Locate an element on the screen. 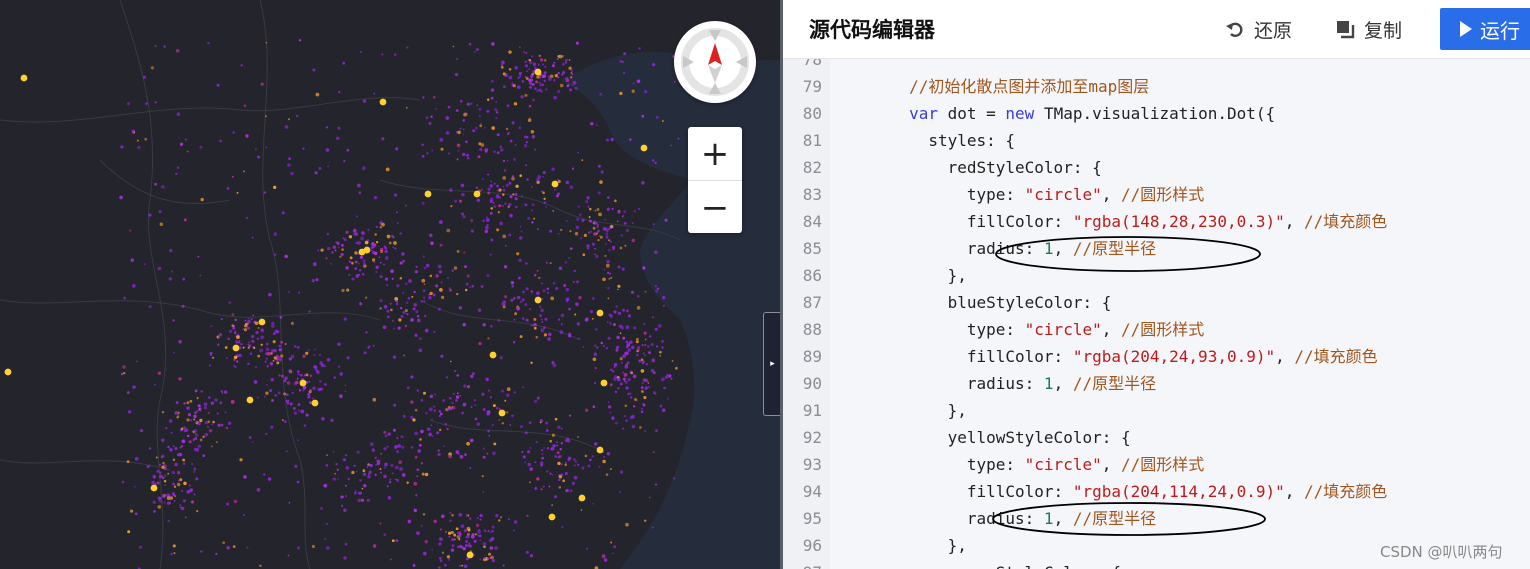 This screenshot has height=569, width=1530. chevron-right-icon: ▸ is located at coordinates (772, 364).